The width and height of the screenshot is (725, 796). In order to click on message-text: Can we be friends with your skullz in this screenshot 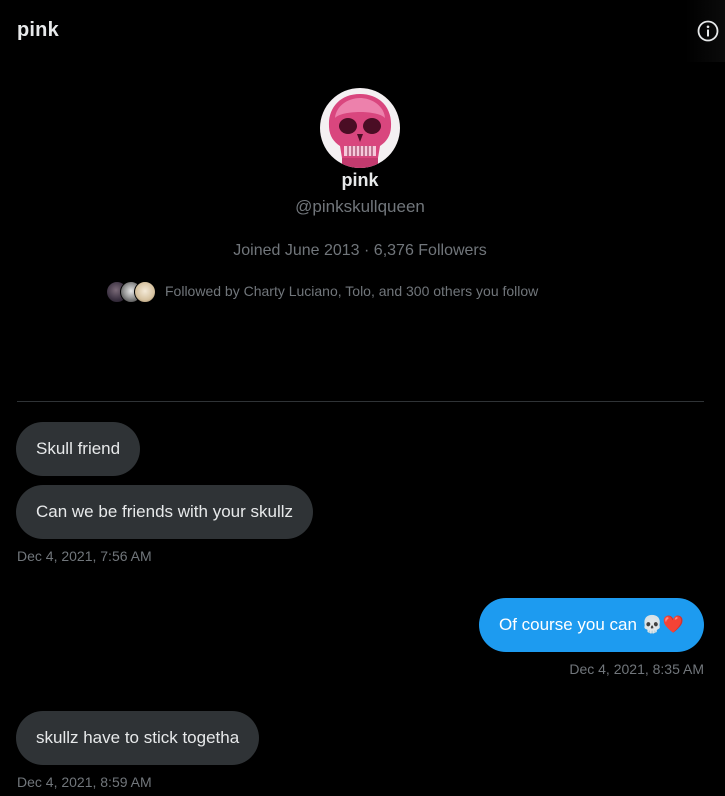, I will do `click(165, 511)`.